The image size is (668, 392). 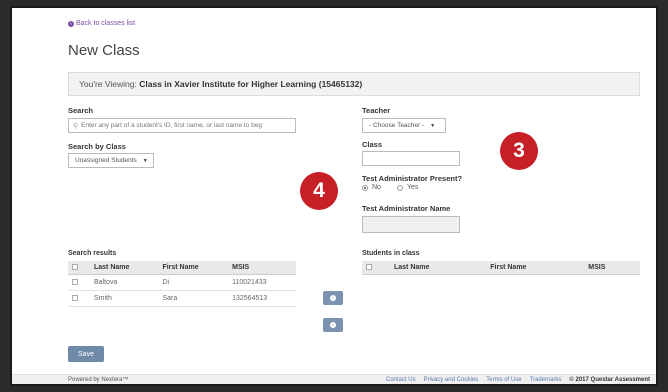 What do you see at coordinates (92, 253) in the screenshot?
I see `search-results-title: Search results` at bounding box center [92, 253].